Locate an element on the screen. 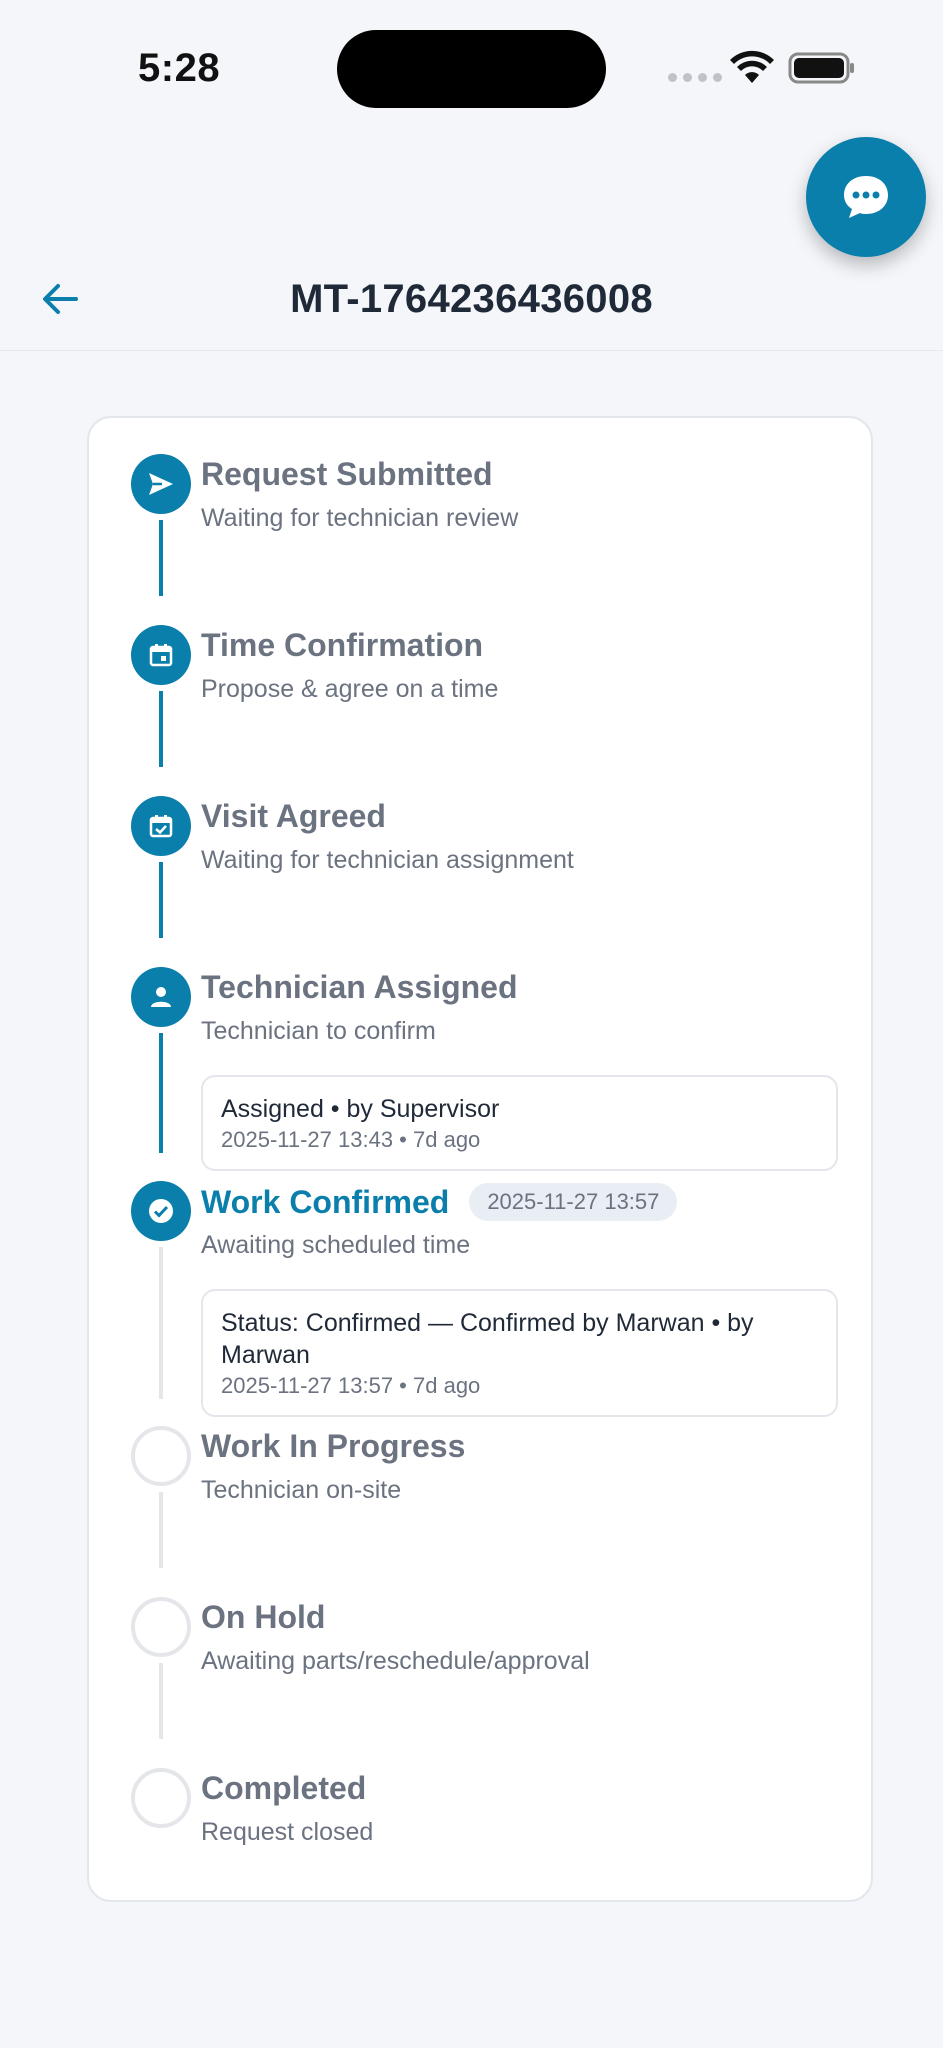 Image resolution: width=943 pixels, height=2048 pixels. chat-button is located at coordinates (866, 197).